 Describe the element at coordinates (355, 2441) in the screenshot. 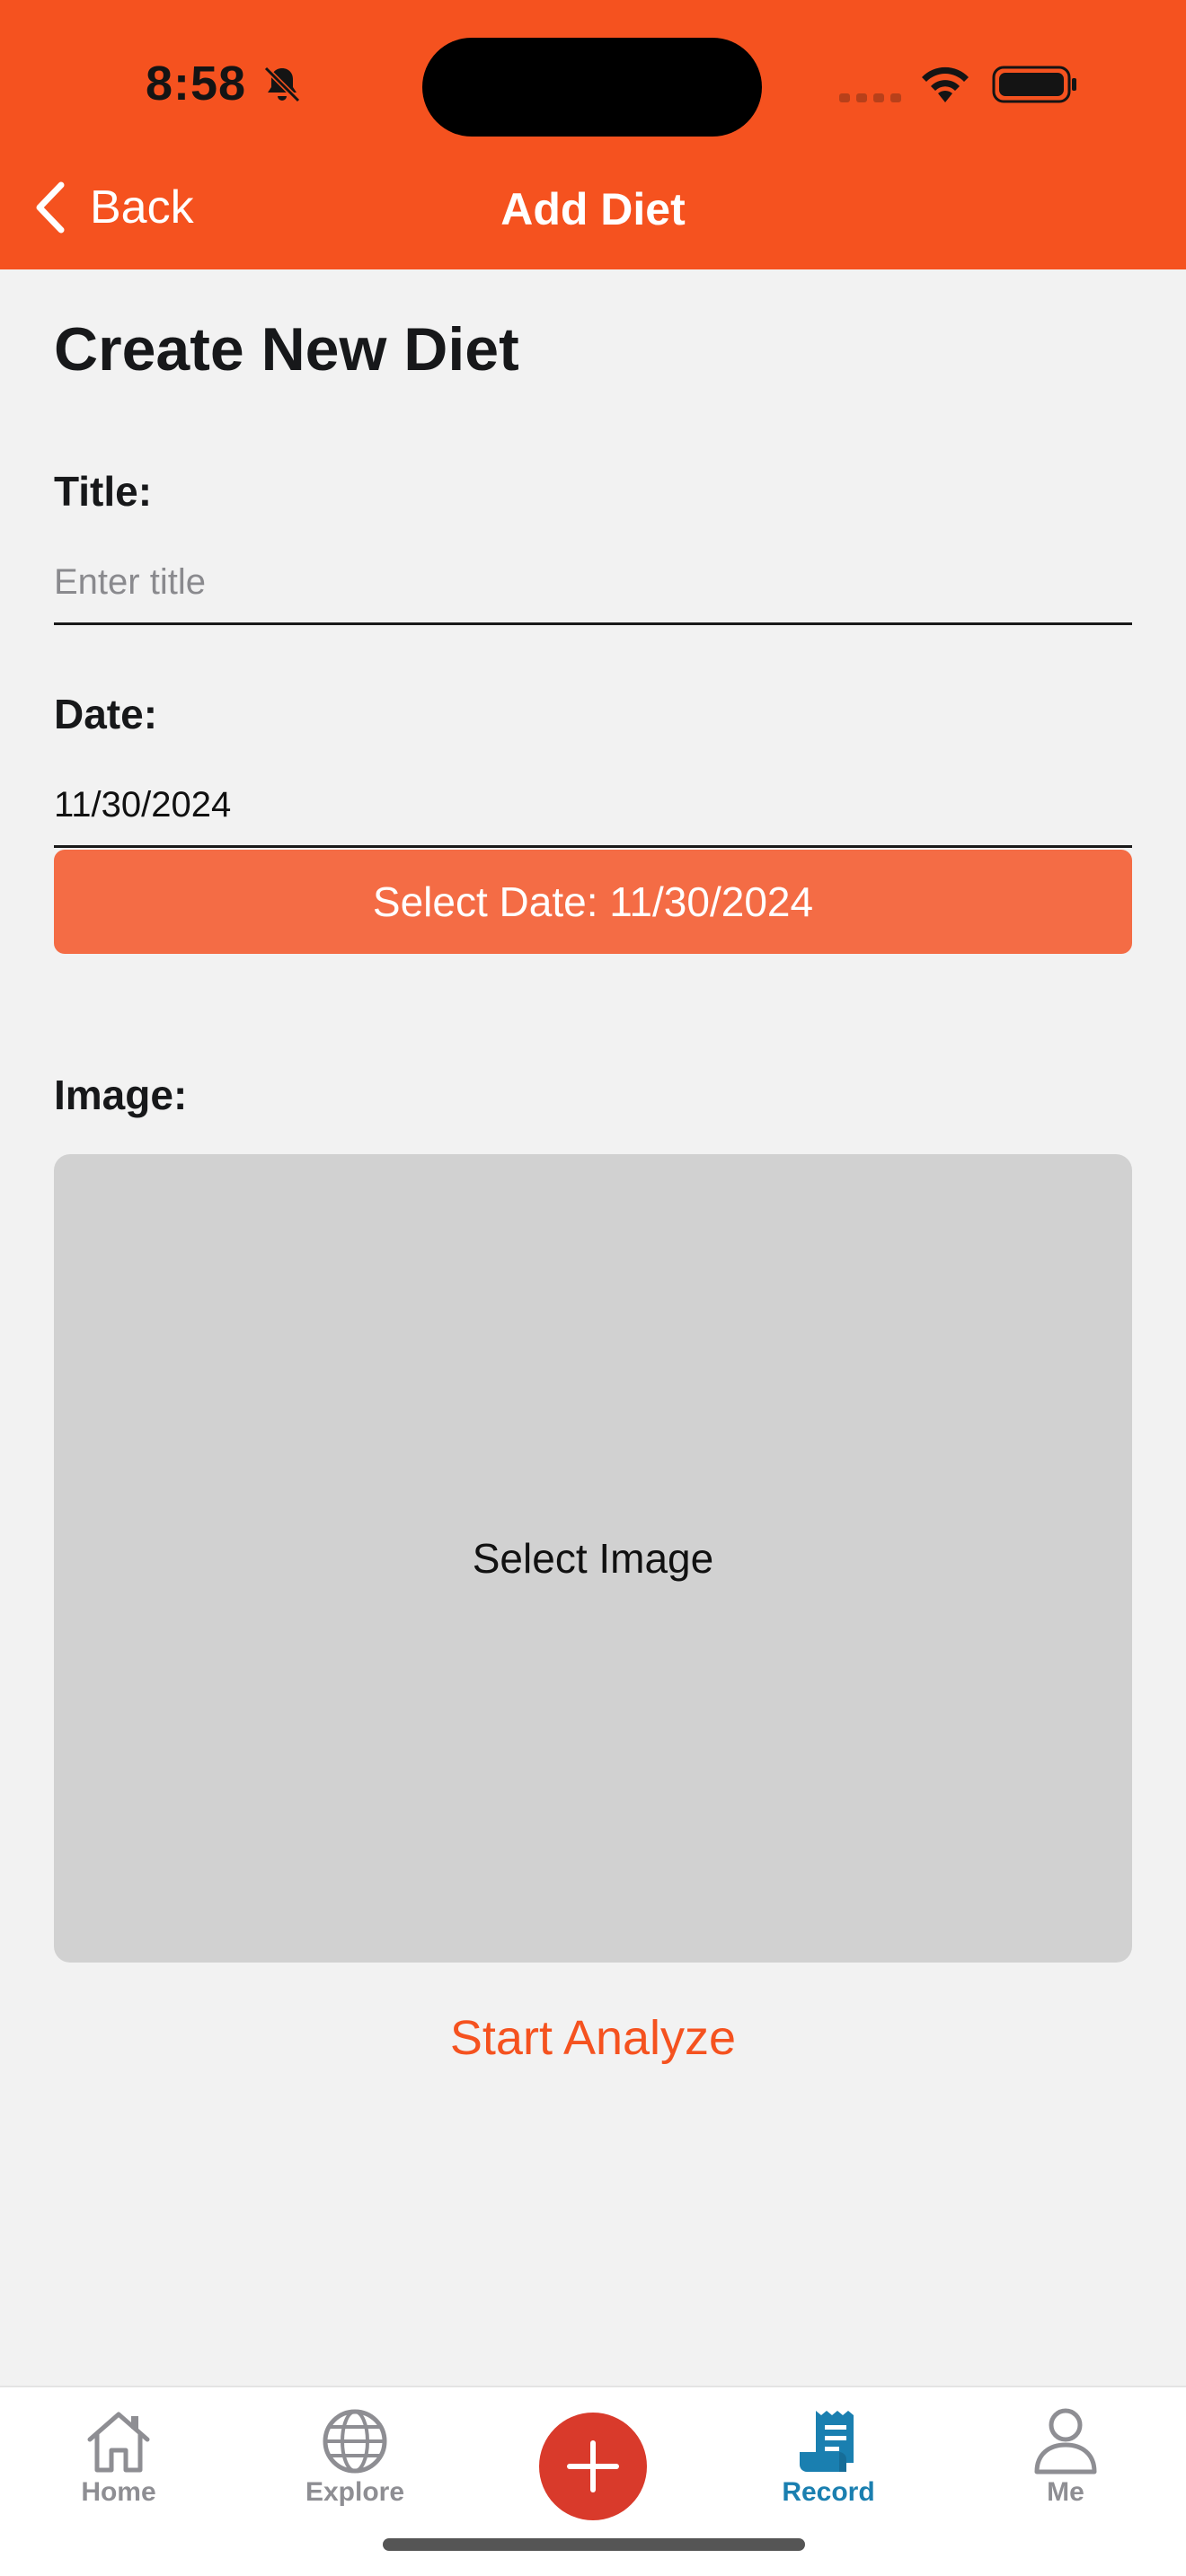

I see `globe-icon` at that location.